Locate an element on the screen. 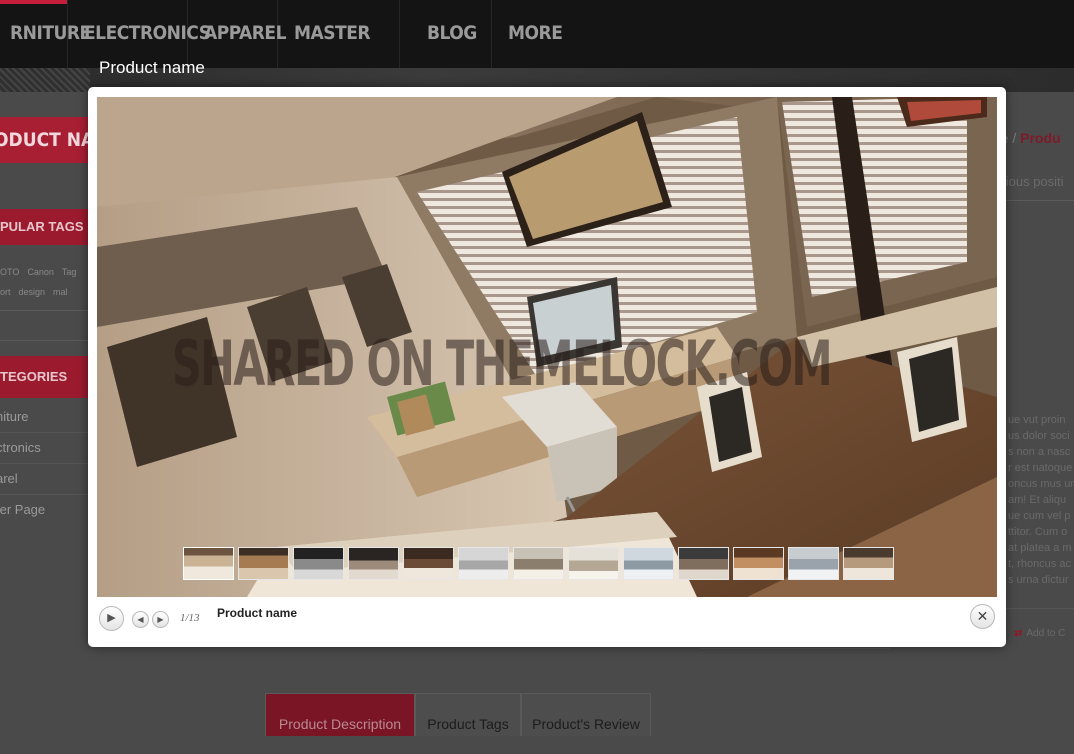 Image resolution: width=1074 pixels, height=754 pixels. play-button: ▶ is located at coordinates (111, 618).